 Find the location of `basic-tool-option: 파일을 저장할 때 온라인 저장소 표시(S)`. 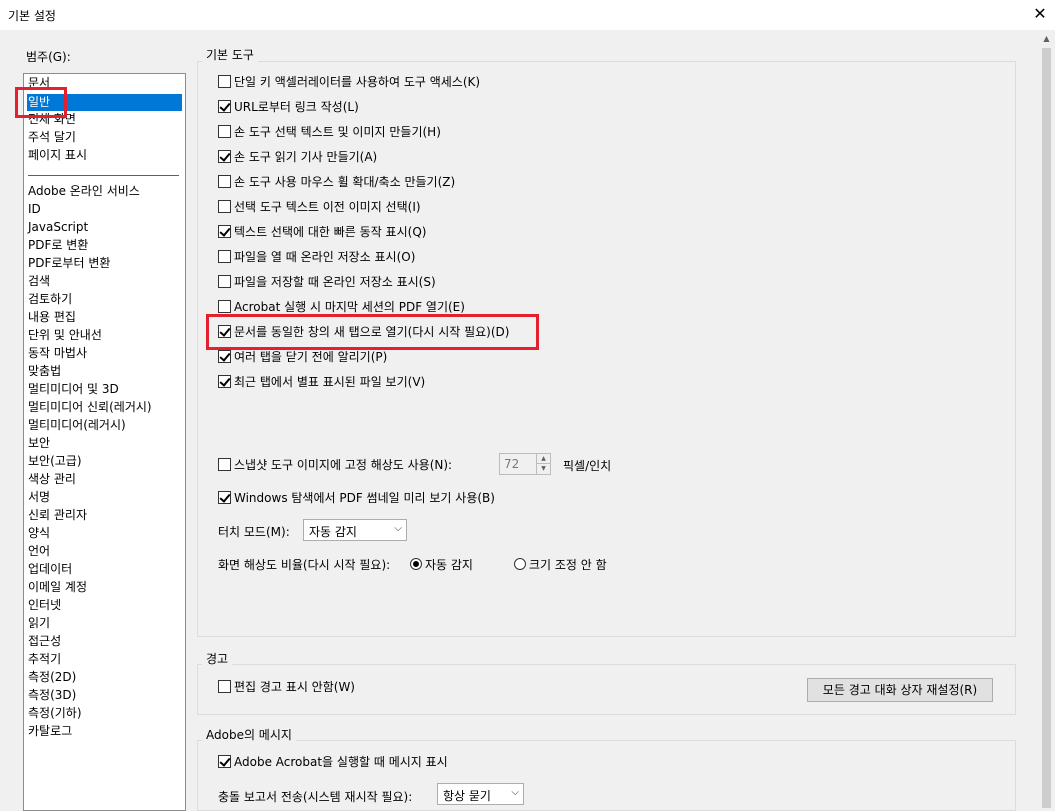

basic-tool-option: 파일을 저장할 때 온라인 저장소 표시(S) is located at coordinates (327, 281).